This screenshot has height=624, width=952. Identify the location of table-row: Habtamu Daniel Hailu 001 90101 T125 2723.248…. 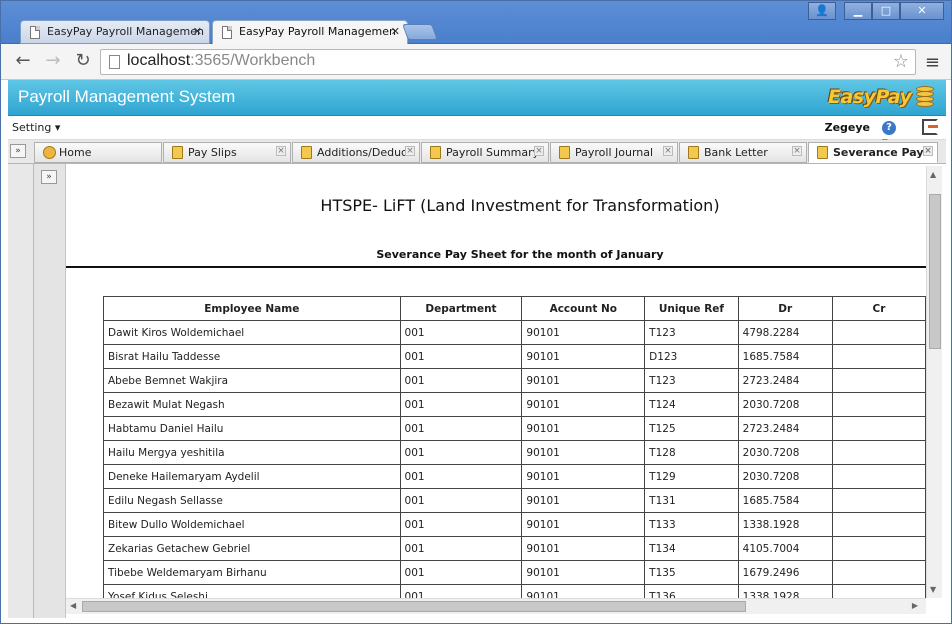
(514, 428).